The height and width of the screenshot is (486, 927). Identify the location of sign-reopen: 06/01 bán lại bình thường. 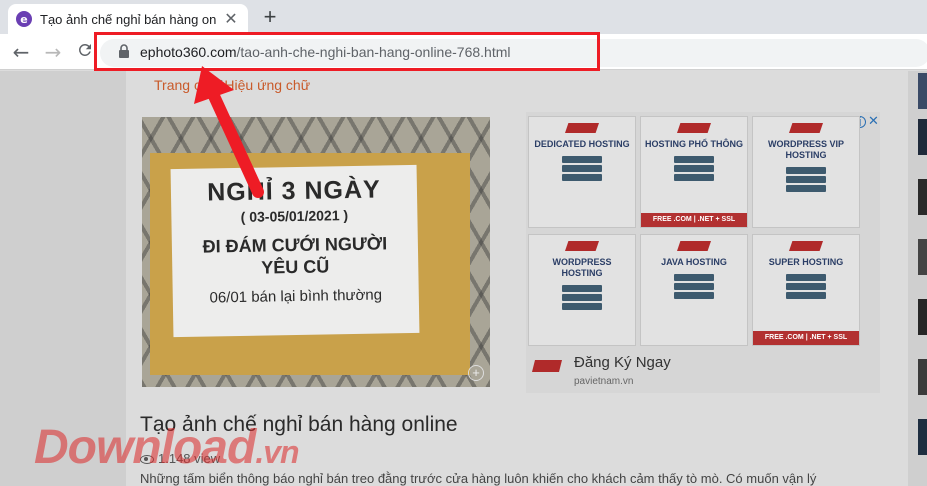
(296, 296).